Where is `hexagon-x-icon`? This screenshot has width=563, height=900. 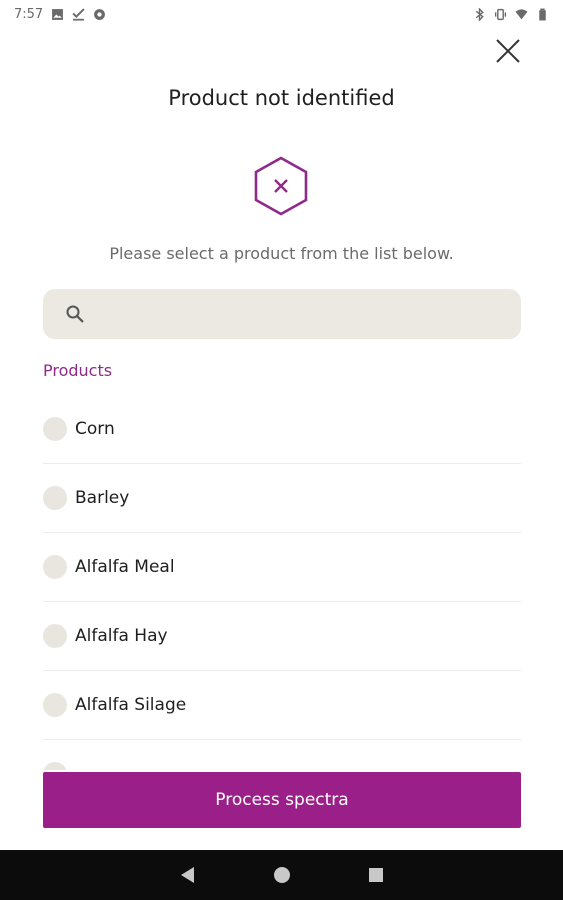
hexagon-x-icon is located at coordinates (281, 186).